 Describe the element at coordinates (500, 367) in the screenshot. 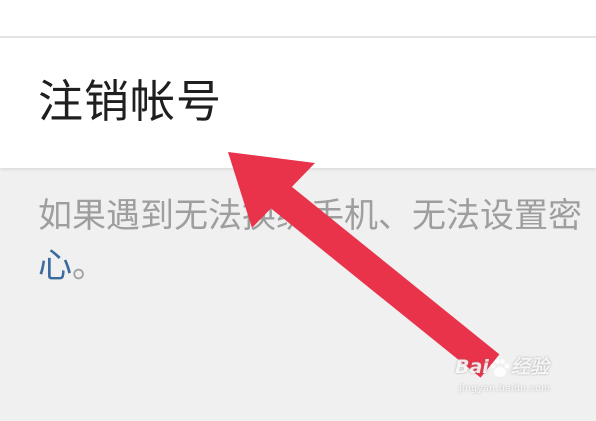

I see `baidu-paw-icon` at that location.